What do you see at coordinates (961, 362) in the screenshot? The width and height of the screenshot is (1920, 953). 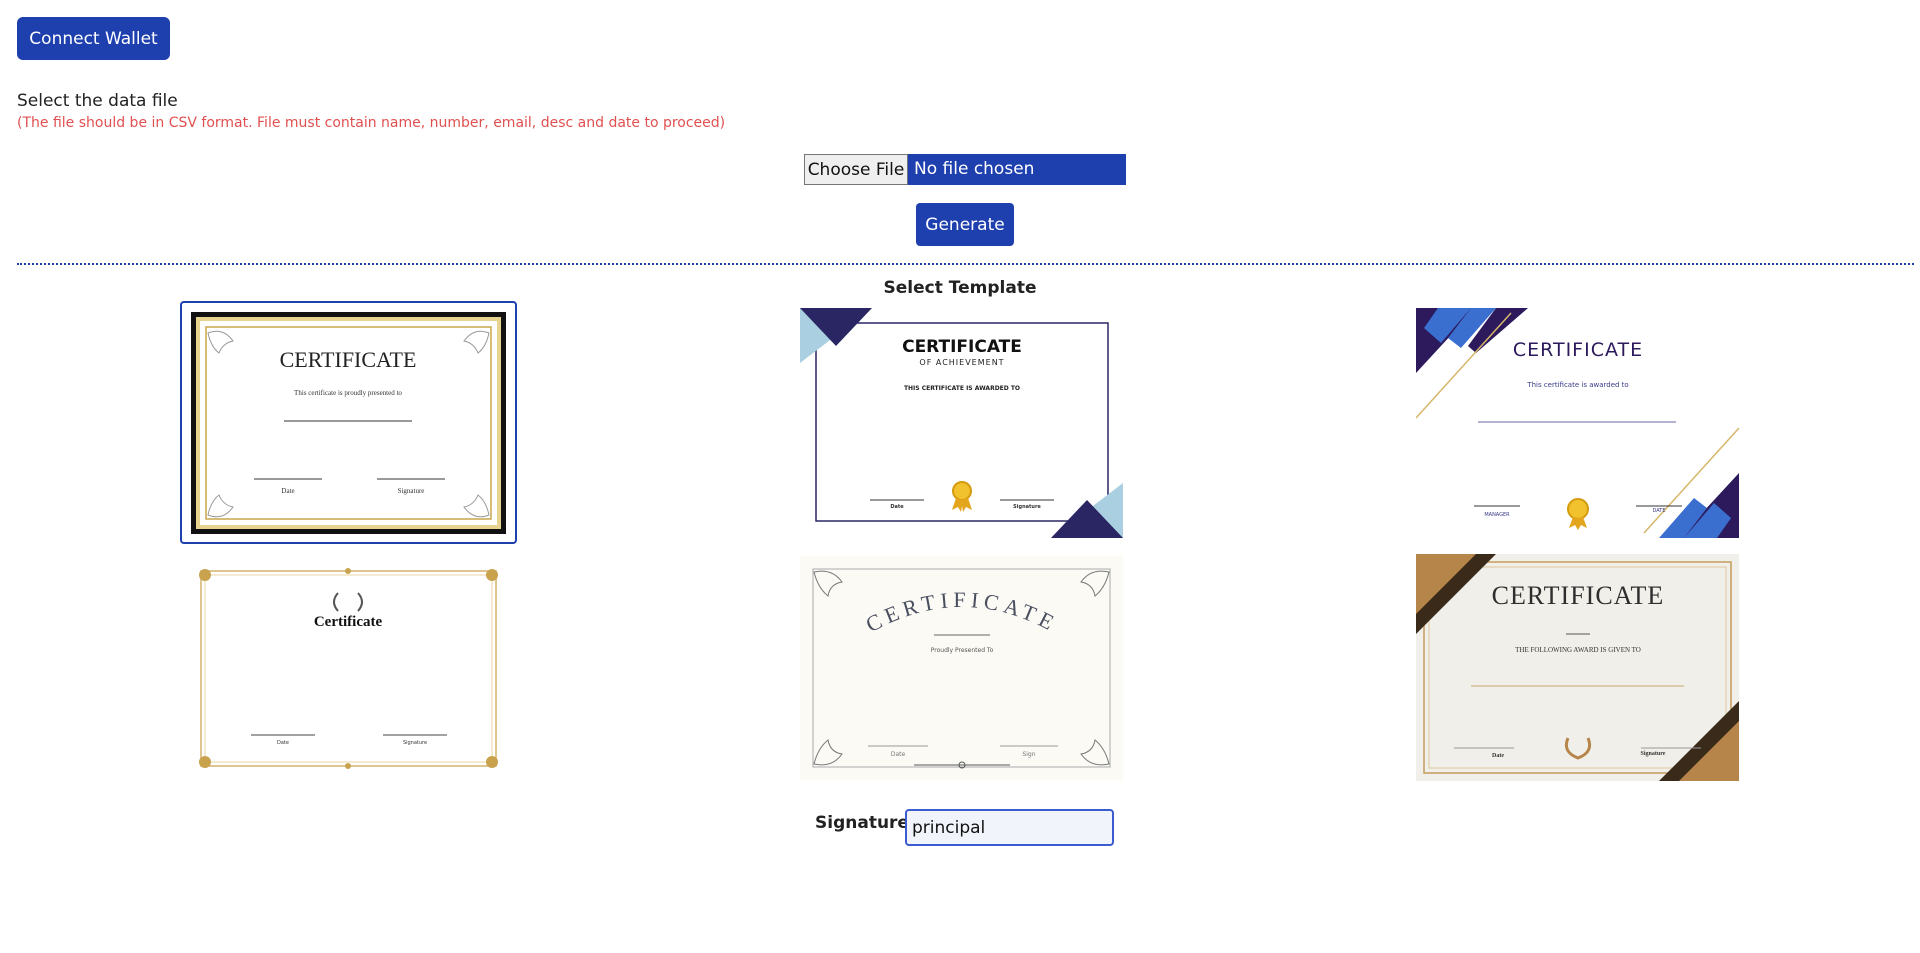 I see `svg-text: OF ACHIEVEMENT` at bounding box center [961, 362].